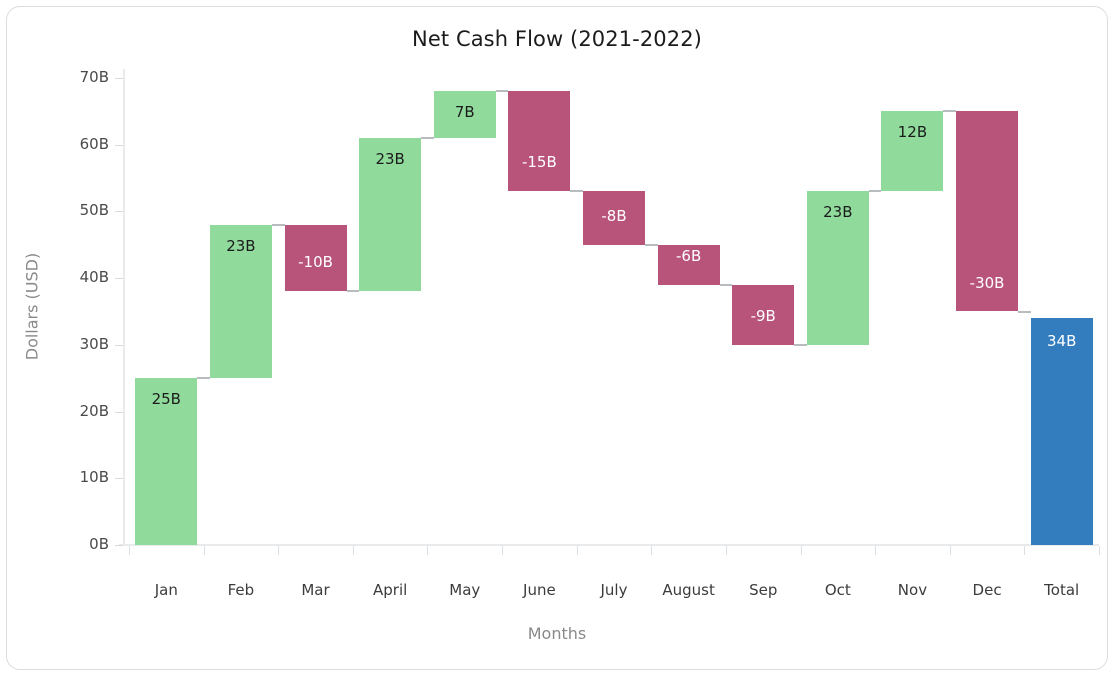 The height and width of the screenshot is (678, 1116). I want to click on x-axis-tick-label: June, so click(539, 590).